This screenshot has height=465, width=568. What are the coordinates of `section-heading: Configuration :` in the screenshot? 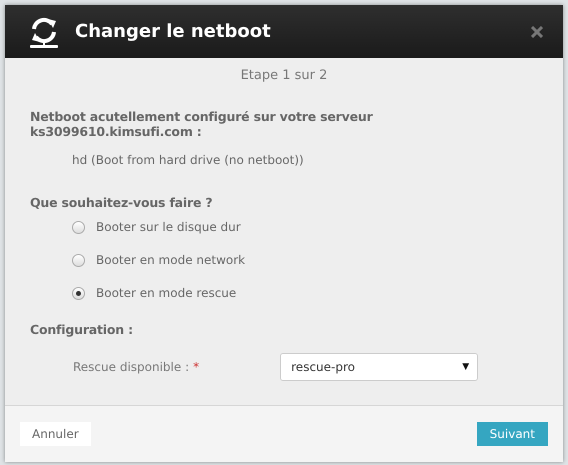 It's located at (82, 329).